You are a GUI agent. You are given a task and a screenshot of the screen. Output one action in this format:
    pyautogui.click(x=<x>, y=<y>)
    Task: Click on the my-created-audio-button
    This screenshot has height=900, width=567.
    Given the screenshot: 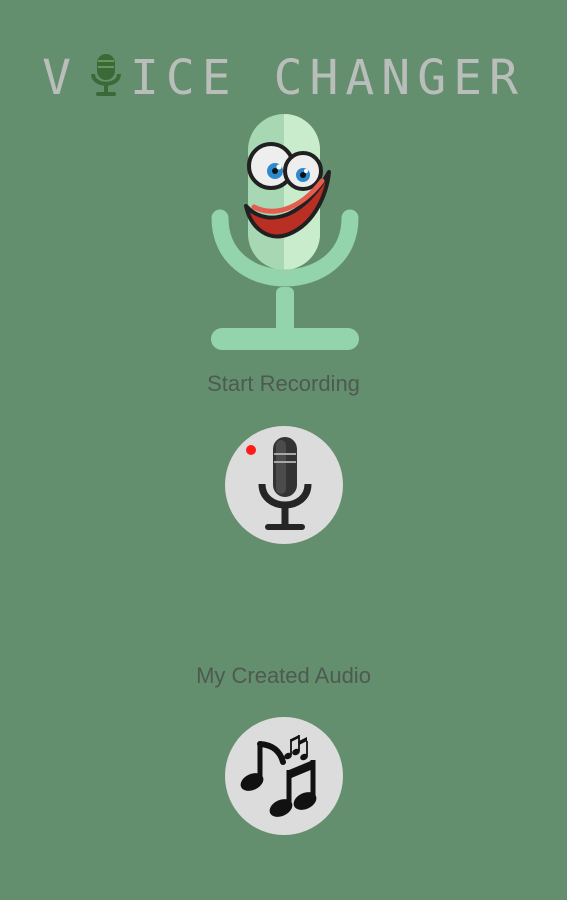 What is the action you would take?
    pyautogui.click(x=284, y=776)
    